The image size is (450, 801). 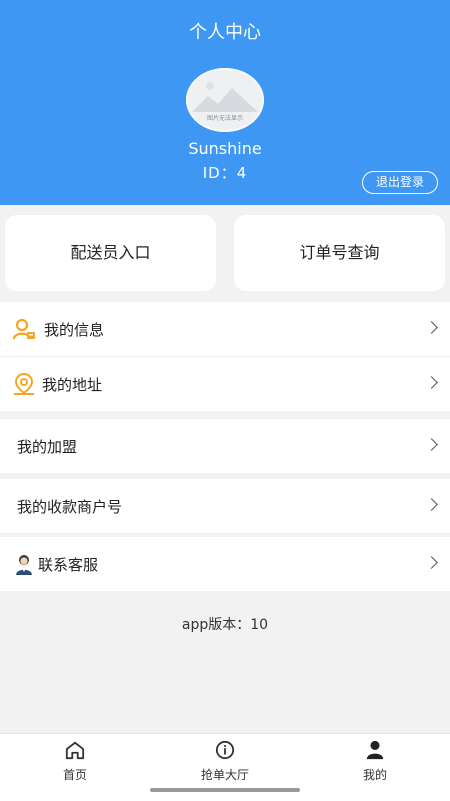 I want to click on tab-home: 首页, so click(x=75, y=761).